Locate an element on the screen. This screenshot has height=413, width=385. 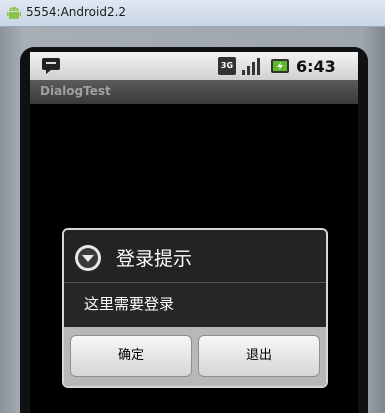
status-bar: 3G 6:43 AM is located at coordinates (194, 73).